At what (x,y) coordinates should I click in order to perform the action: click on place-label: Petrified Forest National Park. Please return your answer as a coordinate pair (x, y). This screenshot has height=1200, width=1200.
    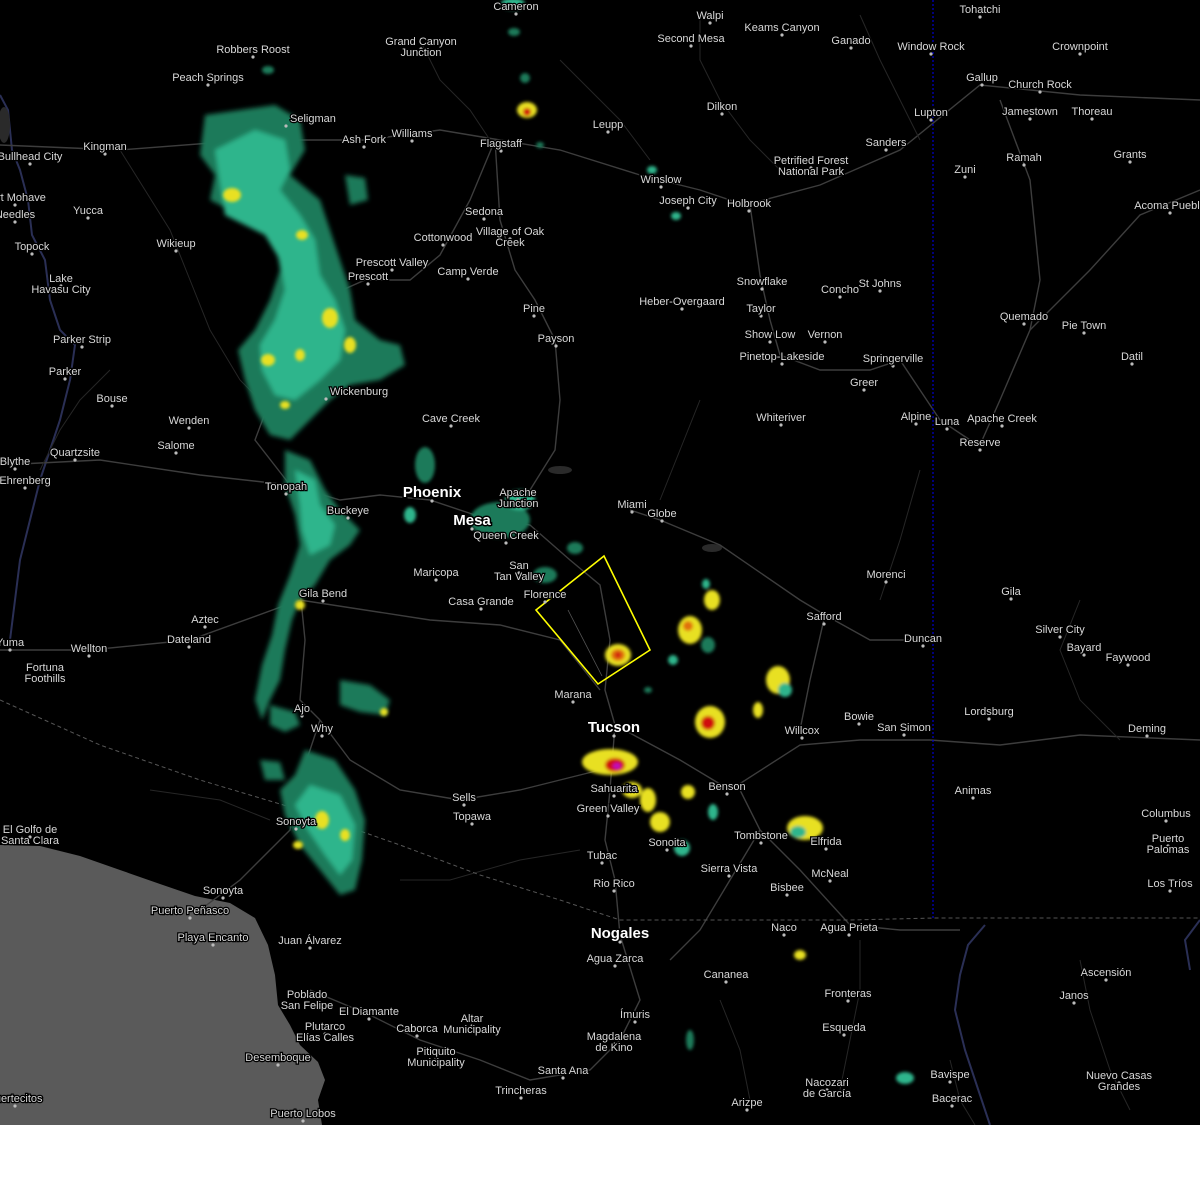
    Looking at the image, I should click on (811, 166).